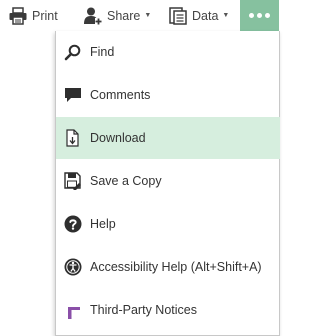 The height and width of the screenshot is (336, 320). I want to click on menu-item-label: Save a Copy, so click(126, 181).